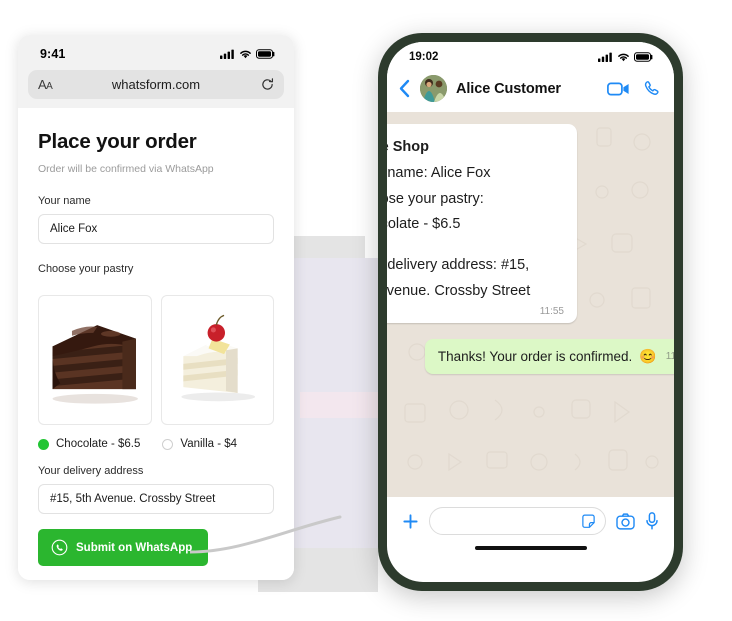 This screenshot has height=621, width=732. I want to click on url-text: whatsform.com, so click(156, 84).